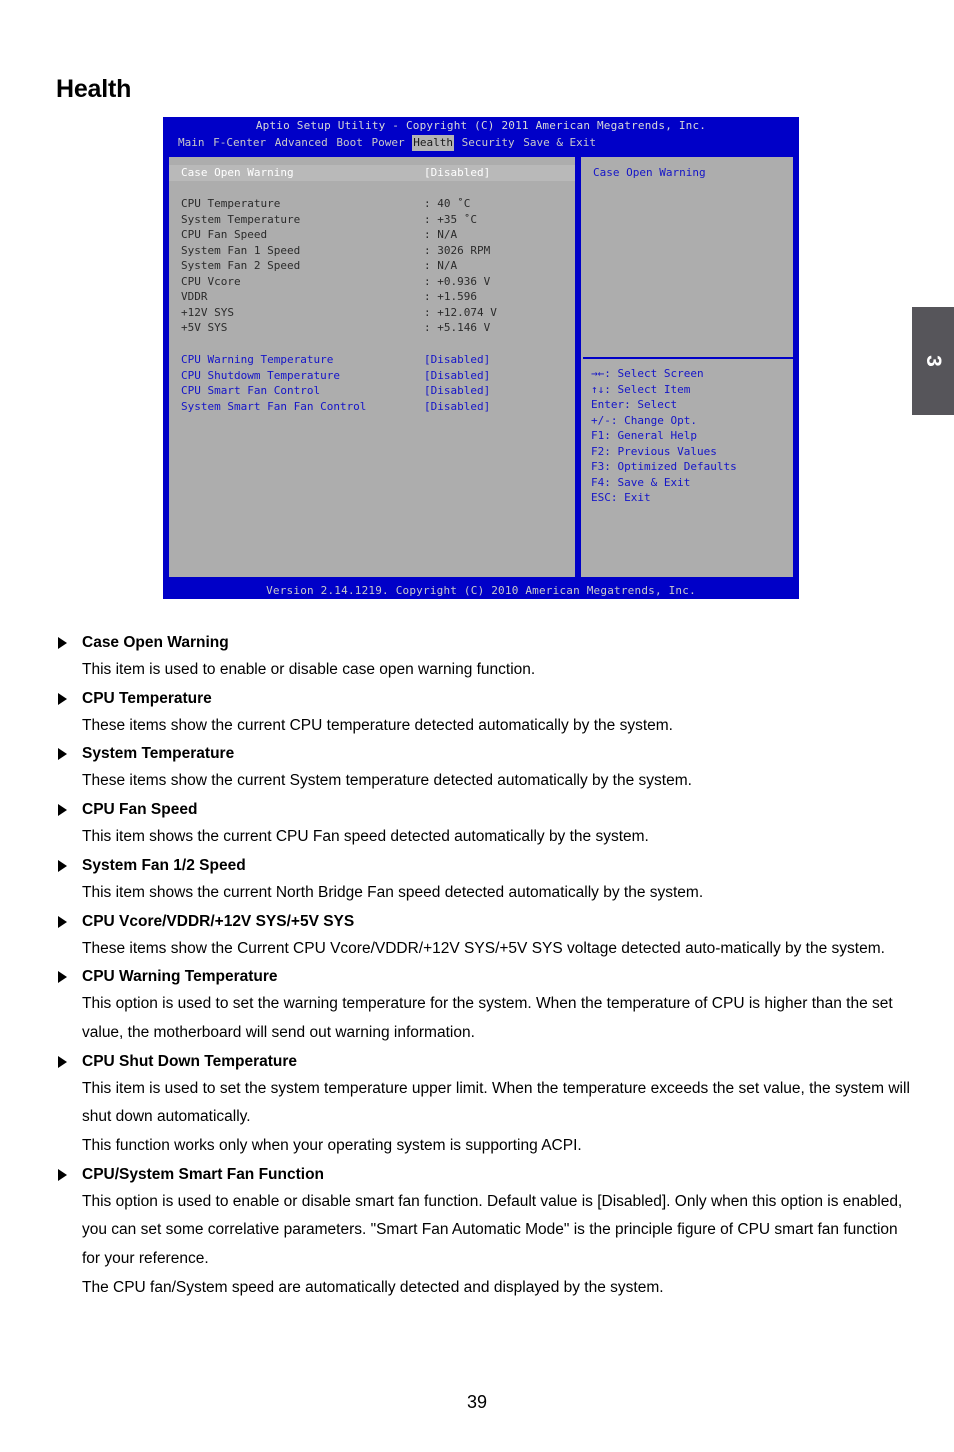 The image size is (954, 1452). Describe the element at coordinates (647, 373) in the screenshot. I see `bios-help-key-0: →←: Select Screen` at that location.